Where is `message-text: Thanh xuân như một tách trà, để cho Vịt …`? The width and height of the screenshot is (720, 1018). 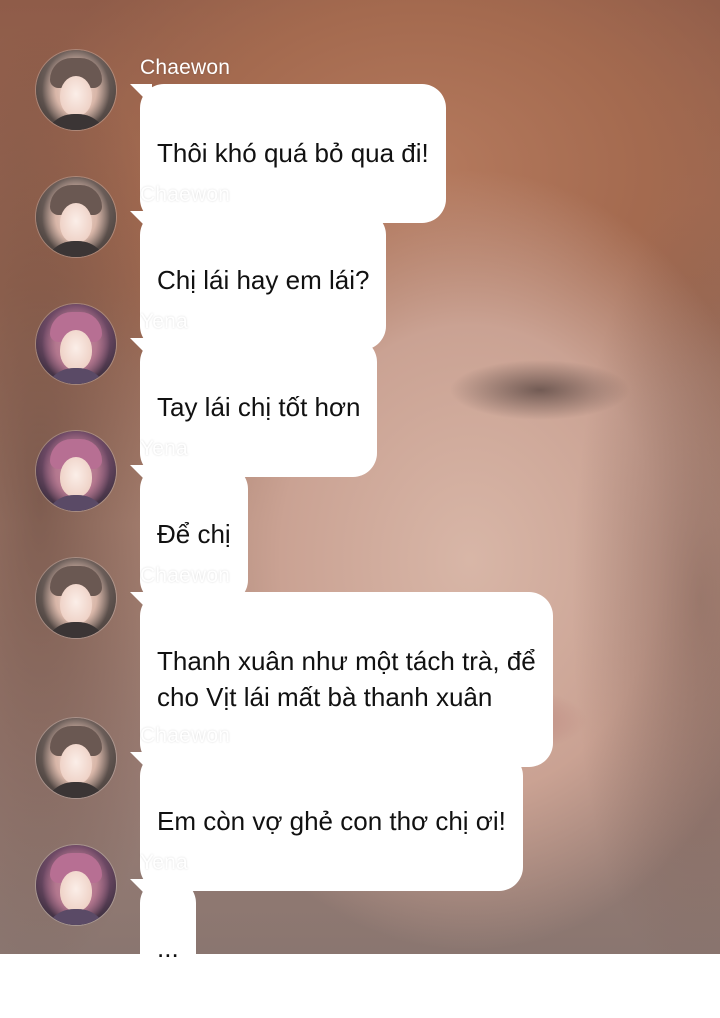 message-text: Thanh xuân như một tách trà, để cho Vịt … is located at coordinates (346, 679).